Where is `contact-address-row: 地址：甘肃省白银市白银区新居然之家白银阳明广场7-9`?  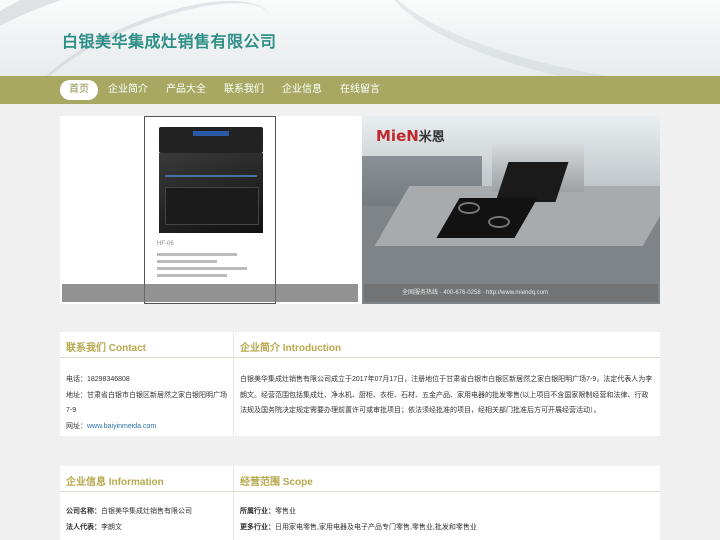 contact-address-row: 地址：甘肃省白银市白银区新居然之家白银阳明广场7-9 is located at coordinates (148, 403).